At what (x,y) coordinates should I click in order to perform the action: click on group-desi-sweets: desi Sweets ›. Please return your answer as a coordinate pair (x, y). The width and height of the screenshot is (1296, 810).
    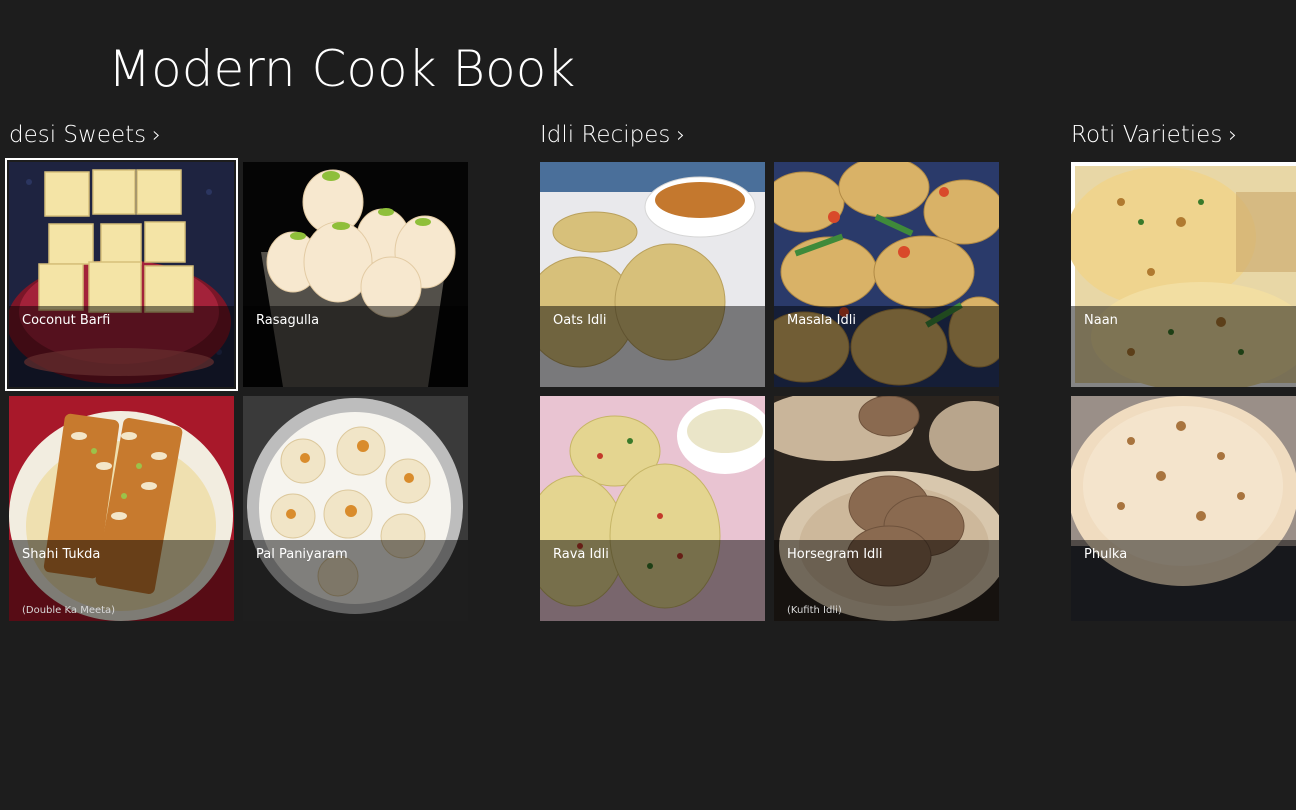
    Looking at the image, I should click on (85, 135).